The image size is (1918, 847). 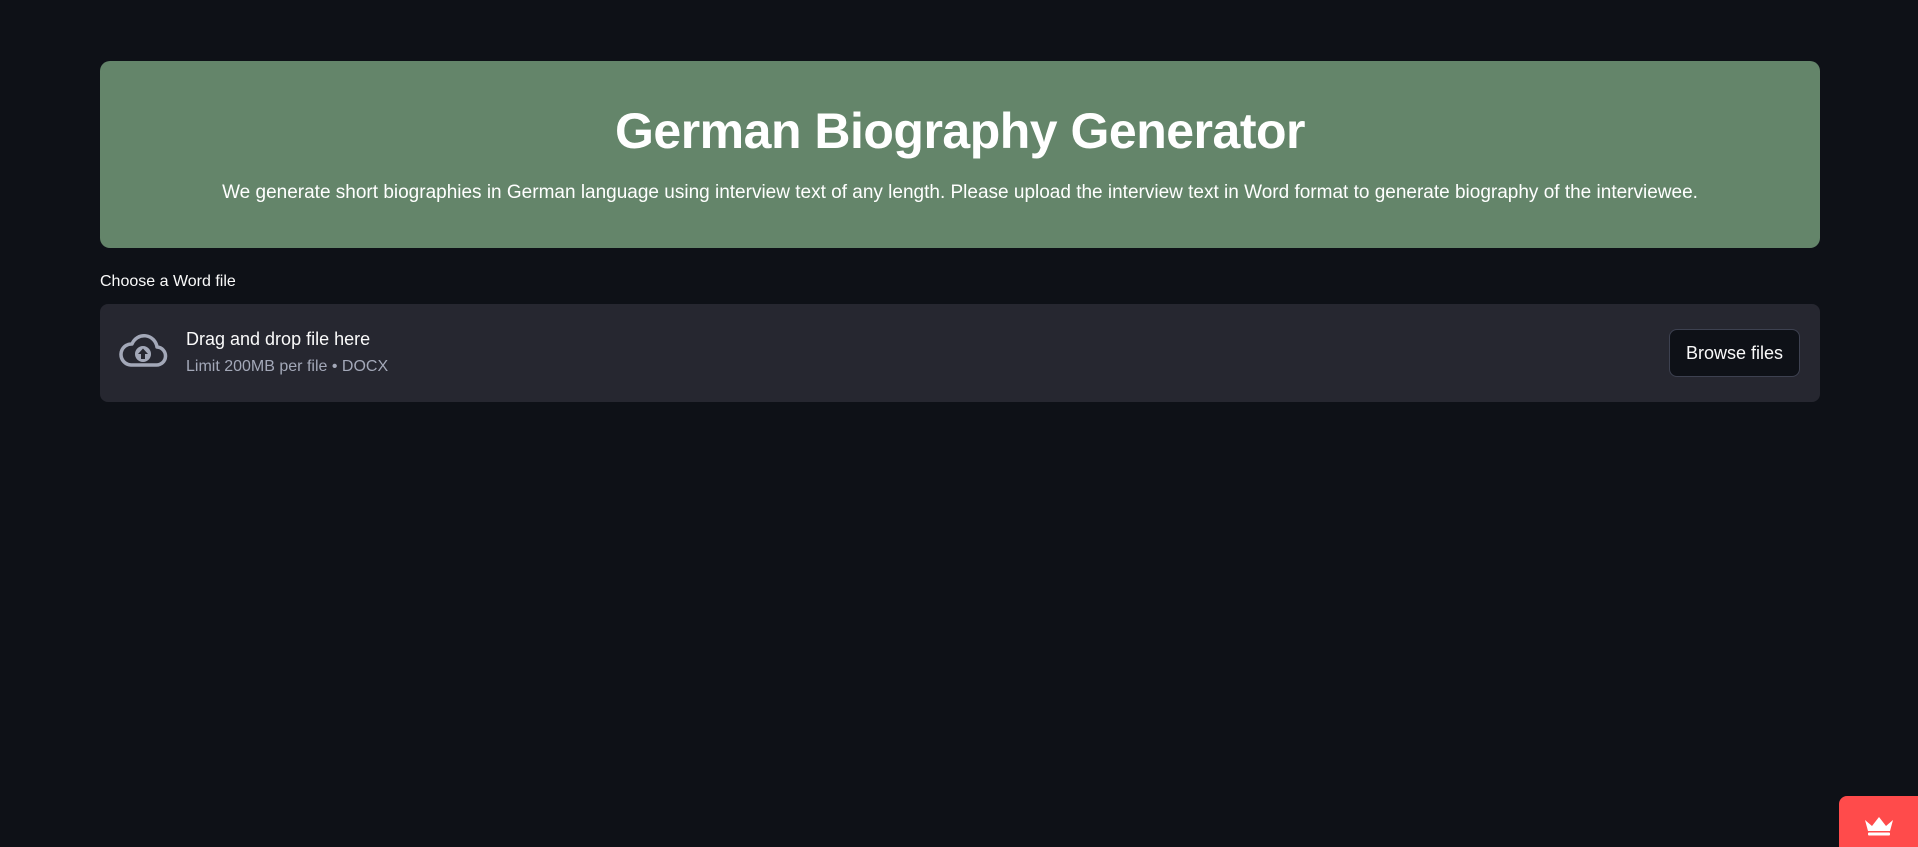 What do you see at coordinates (143, 350) in the screenshot?
I see `cloud-upload-icon` at bounding box center [143, 350].